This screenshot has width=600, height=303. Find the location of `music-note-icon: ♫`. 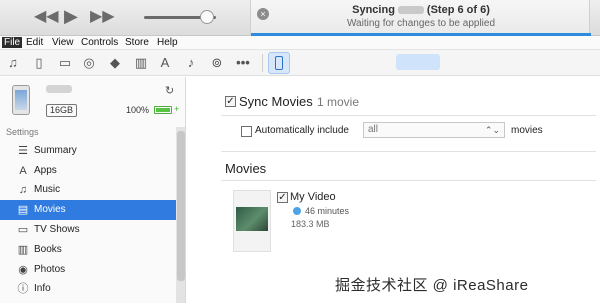

music-note-icon: ♫ is located at coordinates (23, 190).